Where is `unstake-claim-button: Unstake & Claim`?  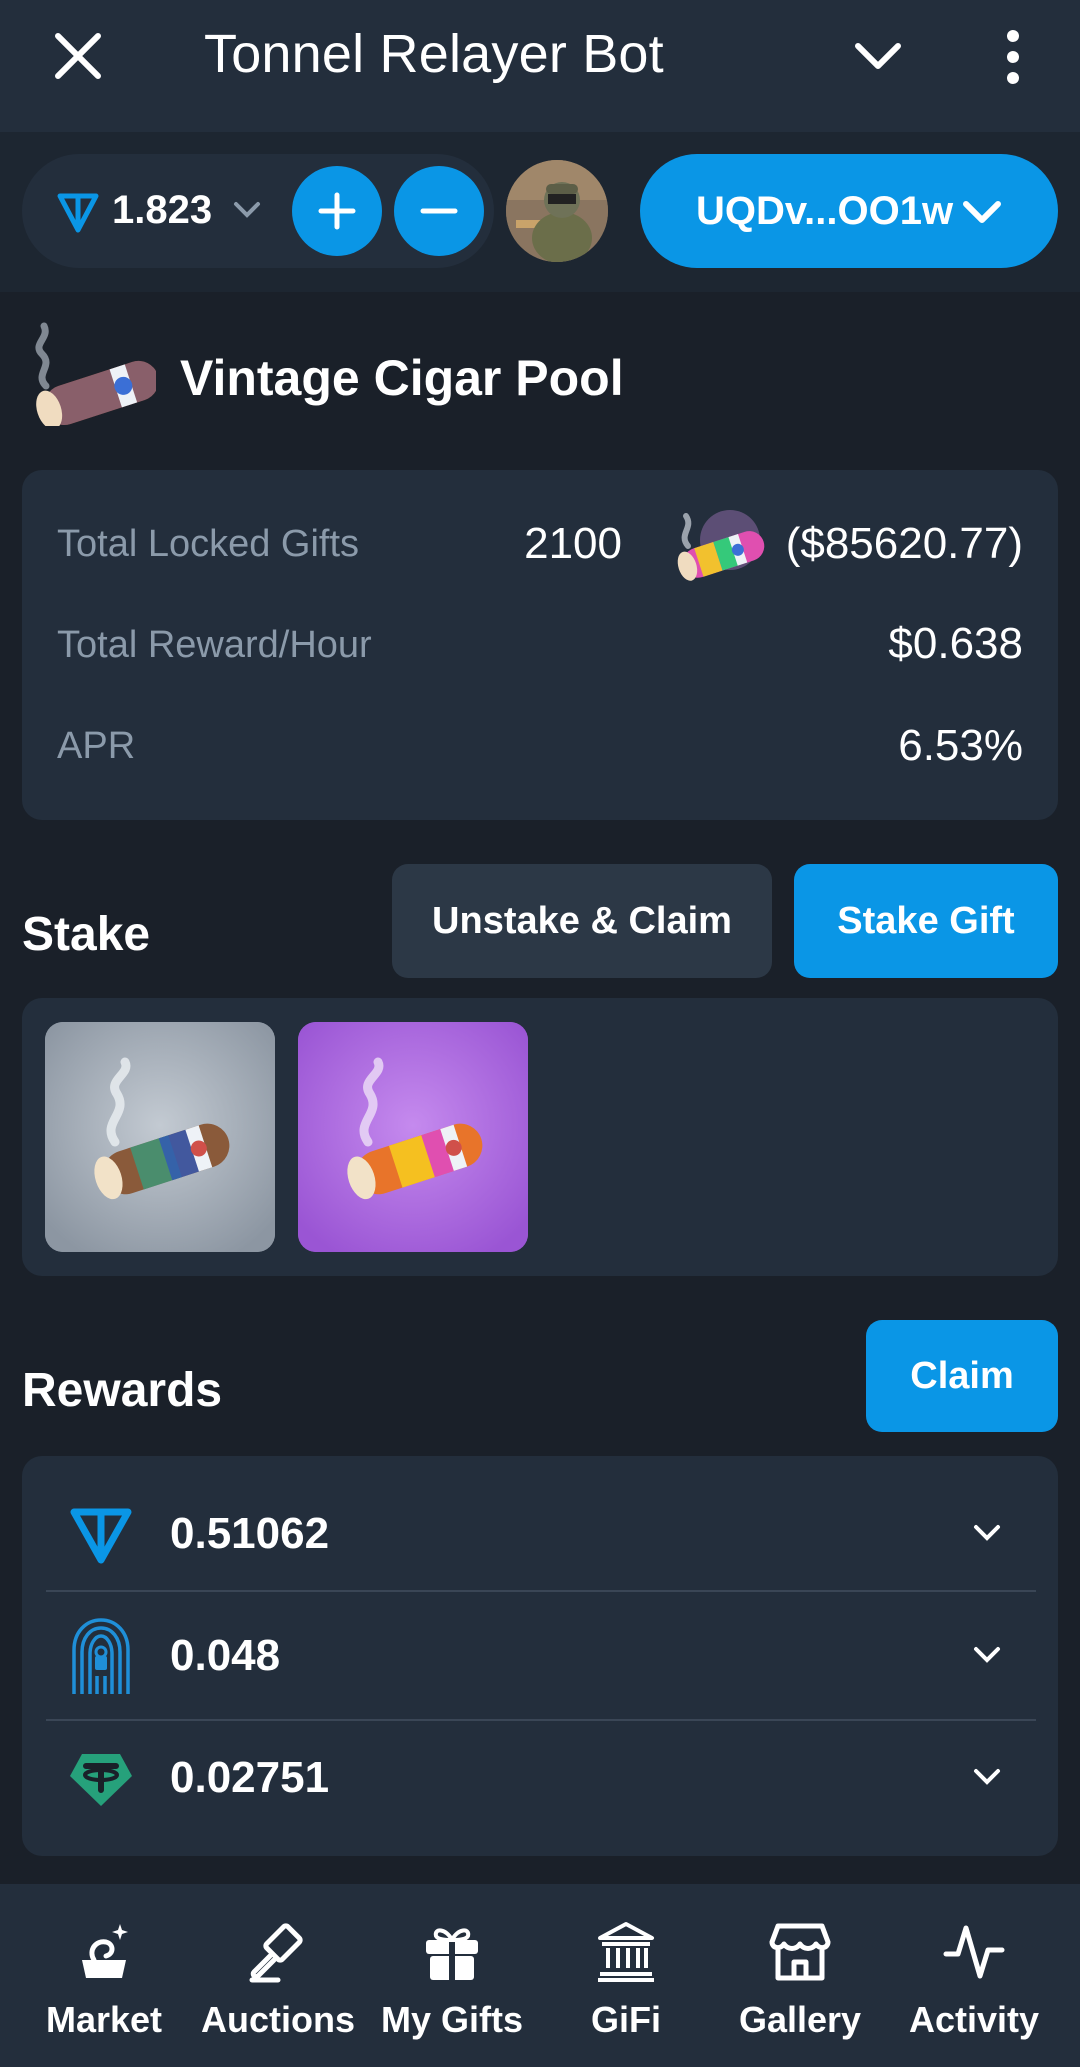 unstake-claim-button: Unstake & Claim is located at coordinates (582, 921).